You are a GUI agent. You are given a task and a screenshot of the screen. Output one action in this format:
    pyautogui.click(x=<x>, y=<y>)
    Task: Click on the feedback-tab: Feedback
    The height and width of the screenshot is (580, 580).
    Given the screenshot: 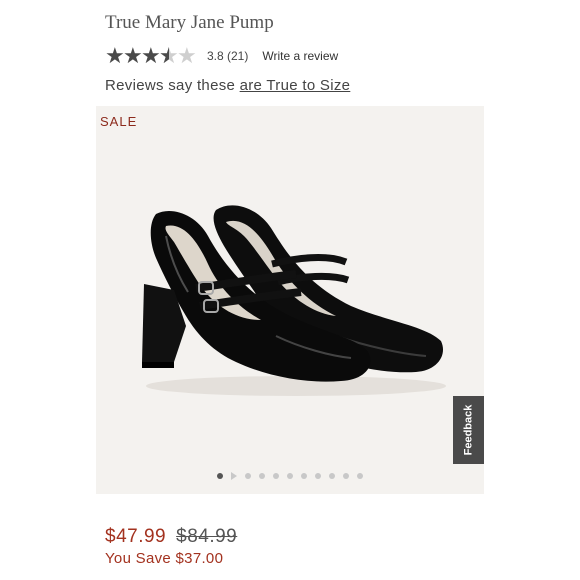 What is the action you would take?
    pyautogui.click(x=468, y=430)
    